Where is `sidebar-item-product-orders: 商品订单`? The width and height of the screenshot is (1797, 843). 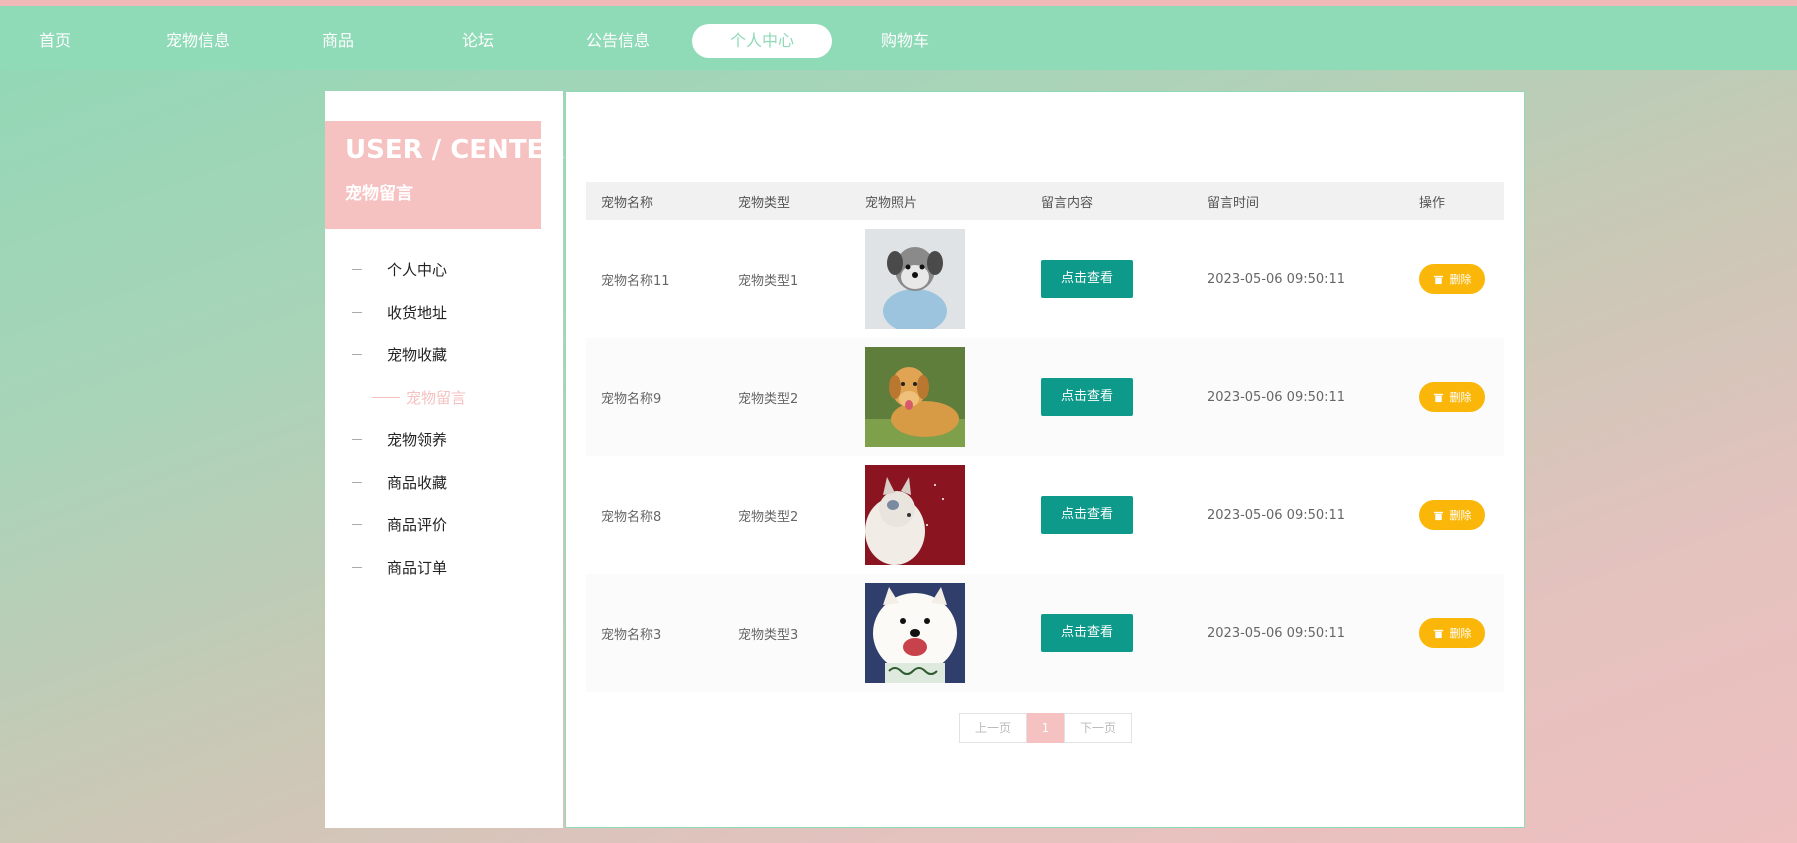
sidebar-item-product-orders: 商品订单 is located at coordinates (444, 568).